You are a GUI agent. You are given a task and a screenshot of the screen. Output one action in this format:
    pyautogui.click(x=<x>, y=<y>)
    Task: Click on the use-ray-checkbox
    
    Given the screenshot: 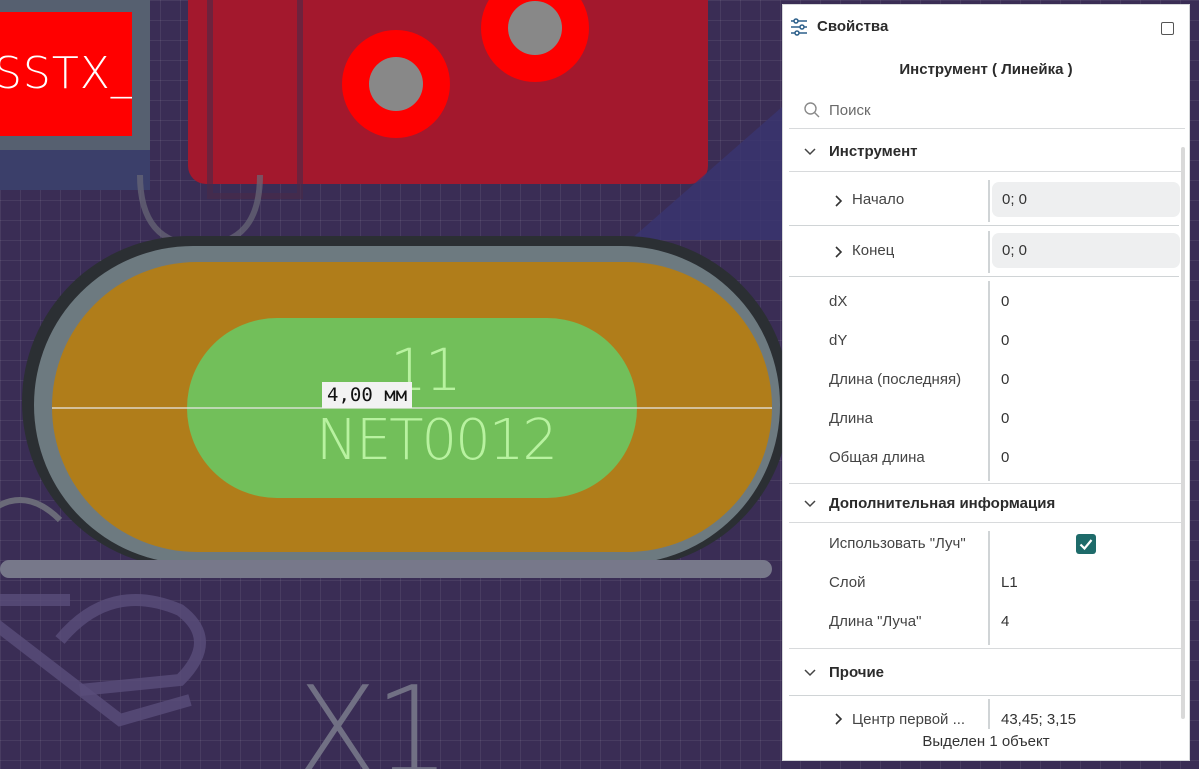 What is the action you would take?
    pyautogui.click(x=1086, y=544)
    